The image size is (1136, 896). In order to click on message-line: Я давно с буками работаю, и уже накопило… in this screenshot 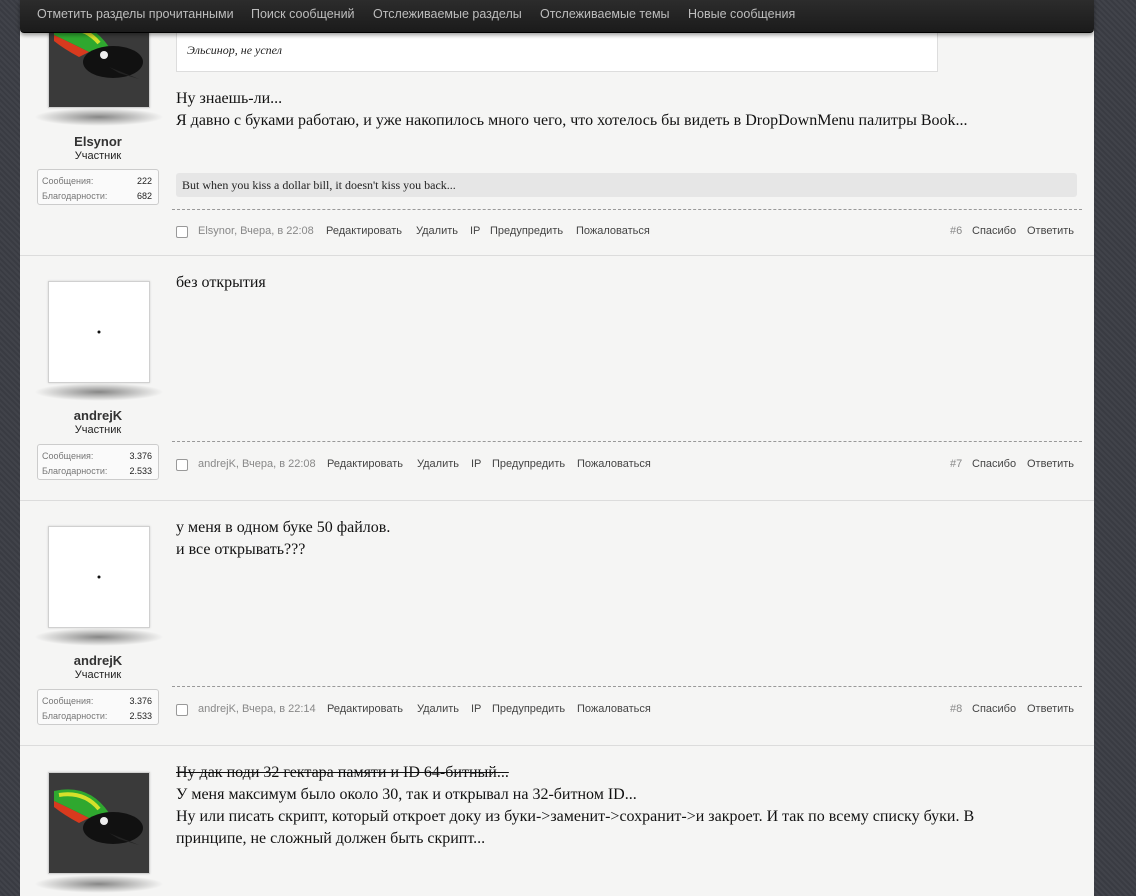, I will do `click(572, 120)`.